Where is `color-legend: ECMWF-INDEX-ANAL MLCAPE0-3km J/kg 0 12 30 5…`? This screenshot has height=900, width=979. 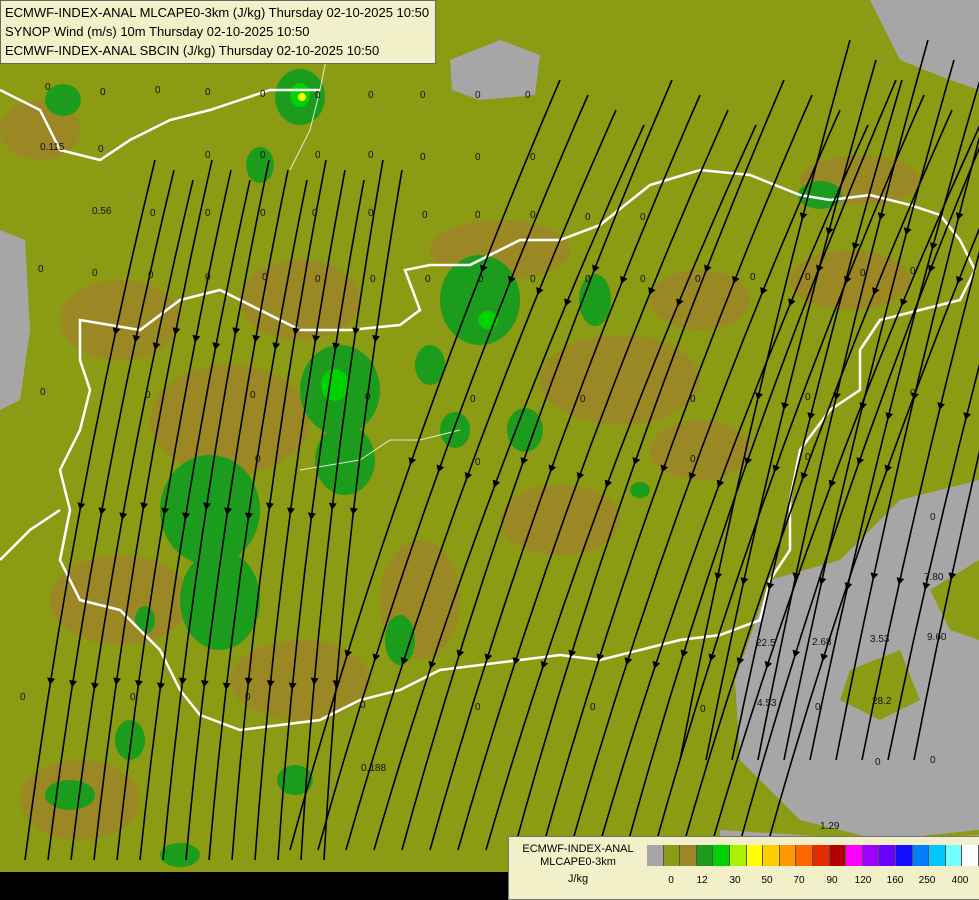 color-legend: ECMWF-INDEX-ANAL MLCAPE0-3km J/kg 0 12 30 5… is located at coordinates (743, 868).